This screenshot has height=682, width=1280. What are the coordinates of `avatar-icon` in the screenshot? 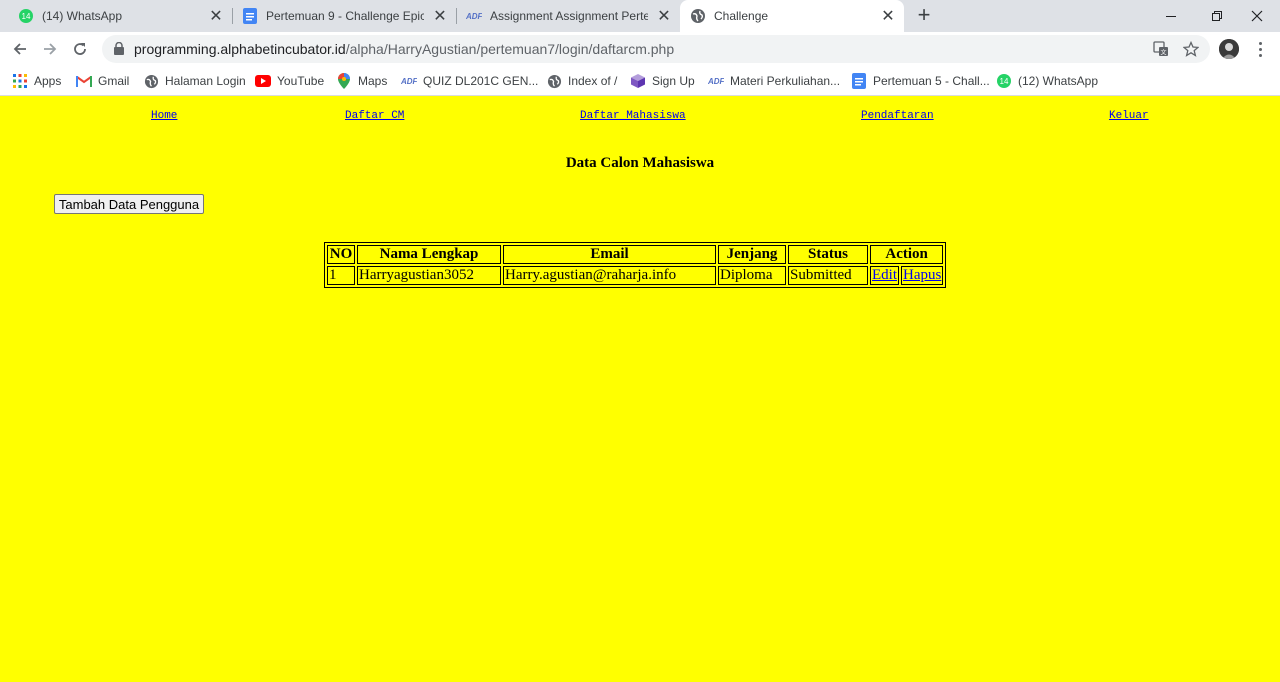 It's located at (1229, 49).